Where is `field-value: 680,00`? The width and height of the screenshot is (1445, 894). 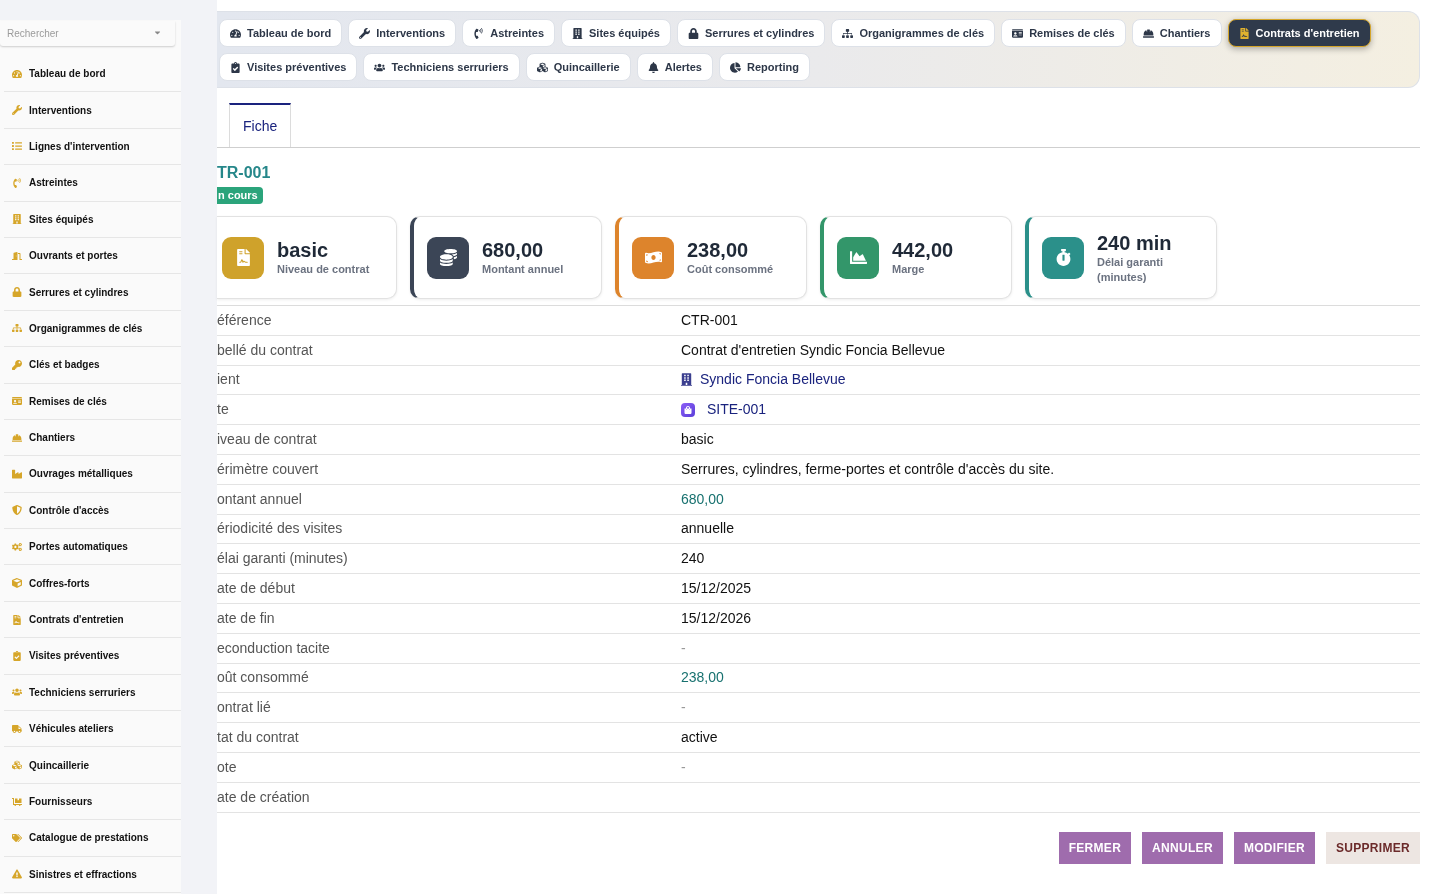
field-value: 680,00 is located at coordinates (702, 499).